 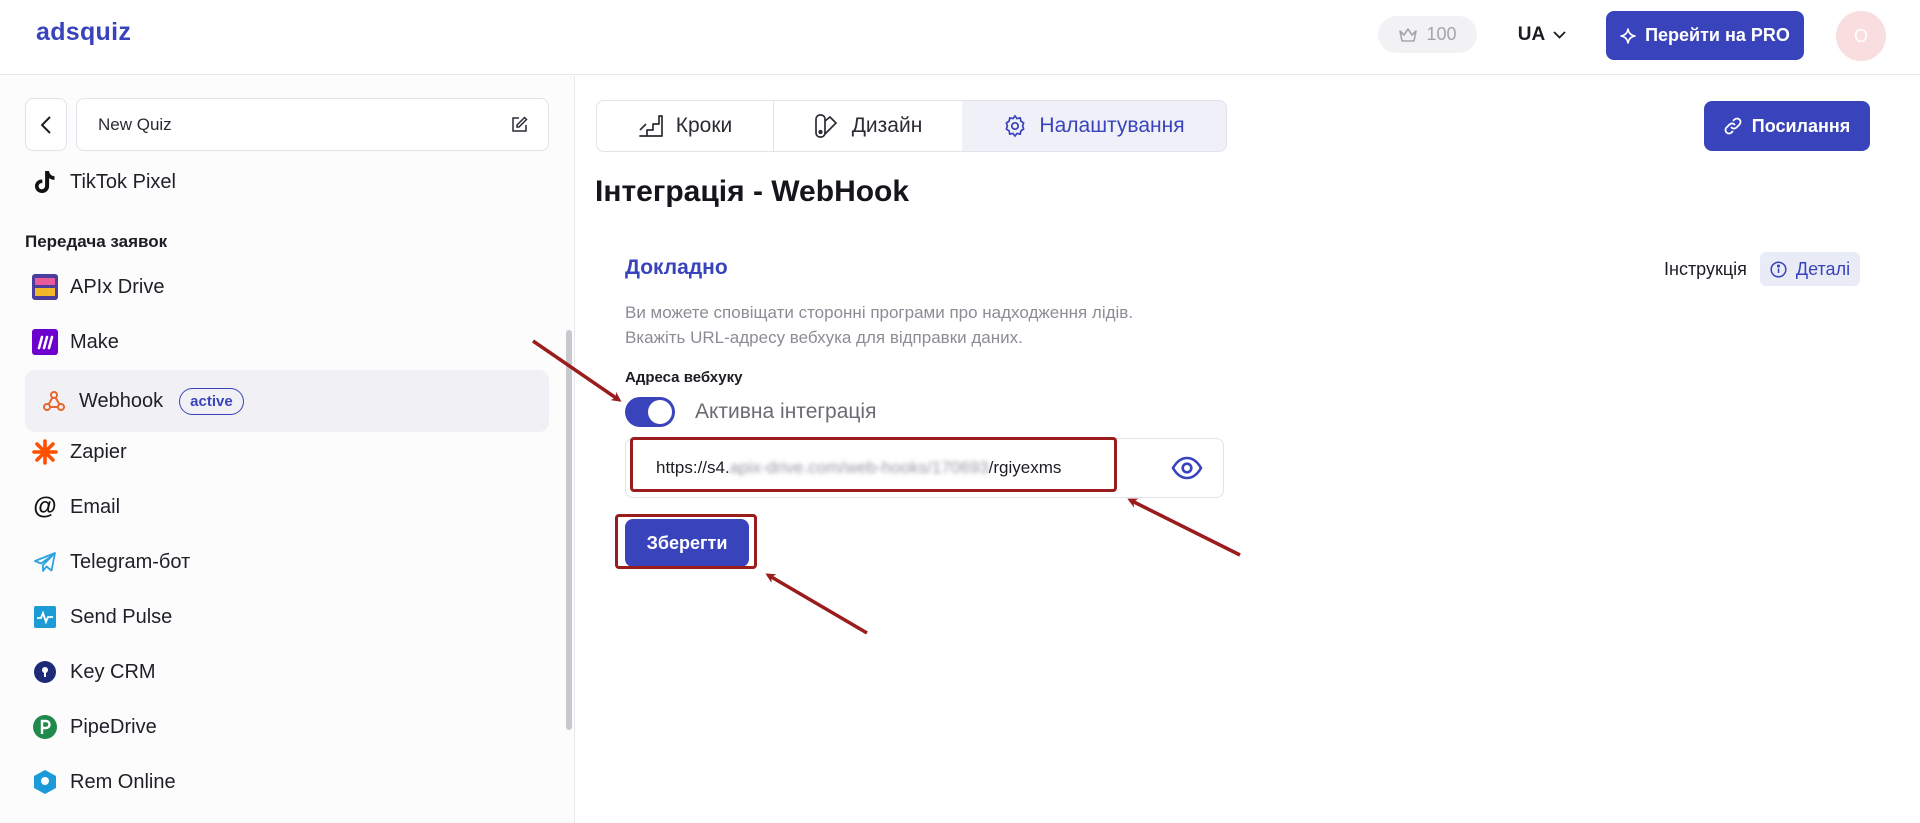 What do you see at coordinates (1801, 125) in the screenshot?
I see `share-link-label: Посилання` at bounding box center [1801, 125].